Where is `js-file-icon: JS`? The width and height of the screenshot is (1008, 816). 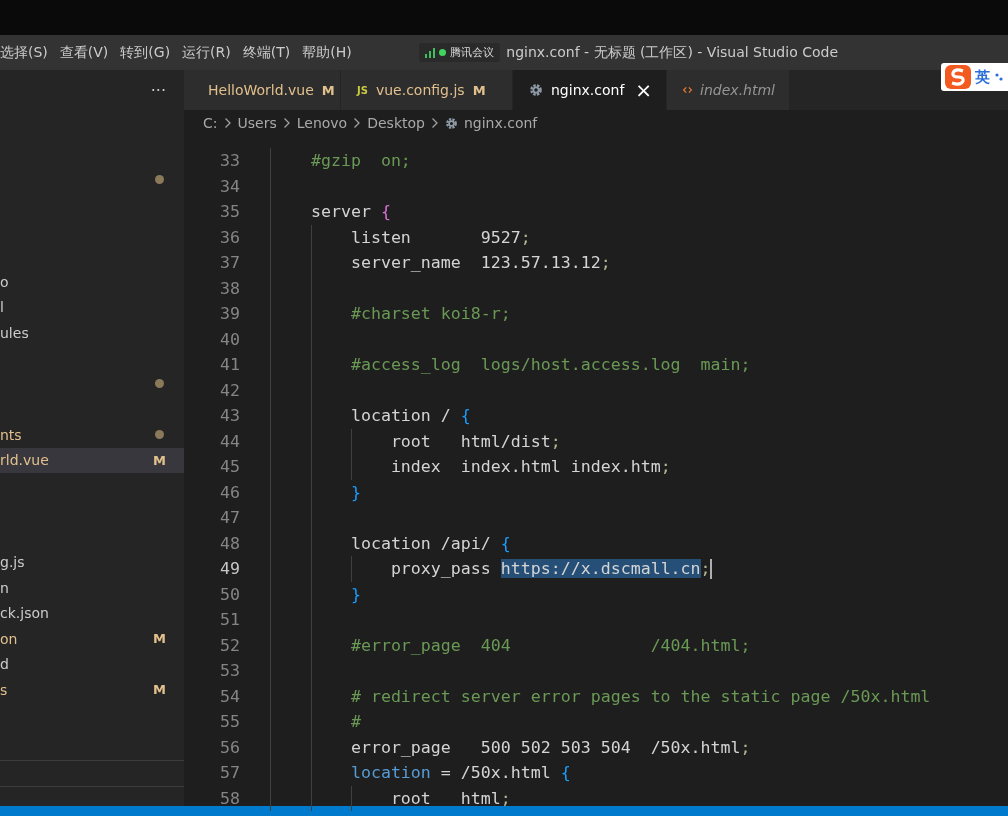
js-file-icon: JS is located at coordinates (362, 90).